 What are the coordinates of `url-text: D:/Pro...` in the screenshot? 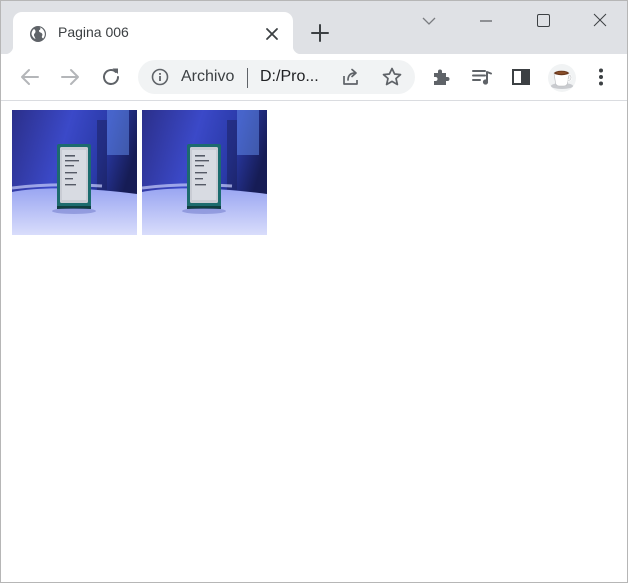 It's located at (289, 77).